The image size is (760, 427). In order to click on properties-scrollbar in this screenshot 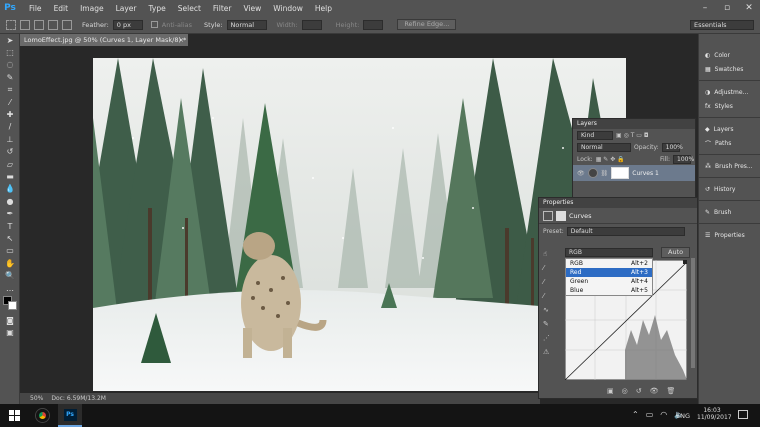, I will do `click(693, 313)`.